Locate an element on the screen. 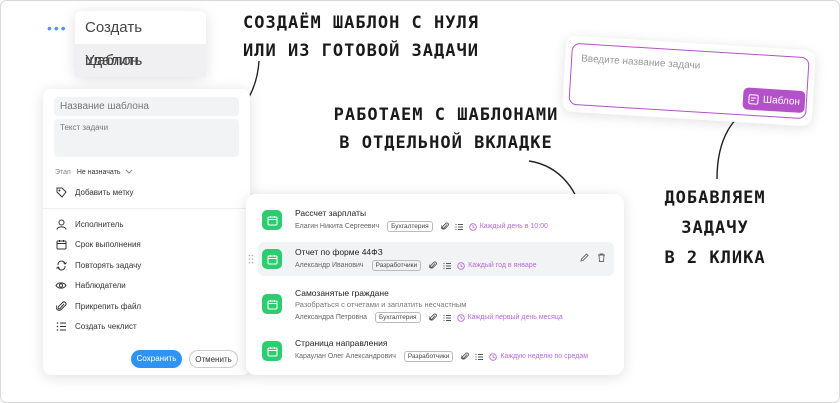 The image size is (840, 403). add-tag-label: Добавить метку is located at coordinates (104, 193).